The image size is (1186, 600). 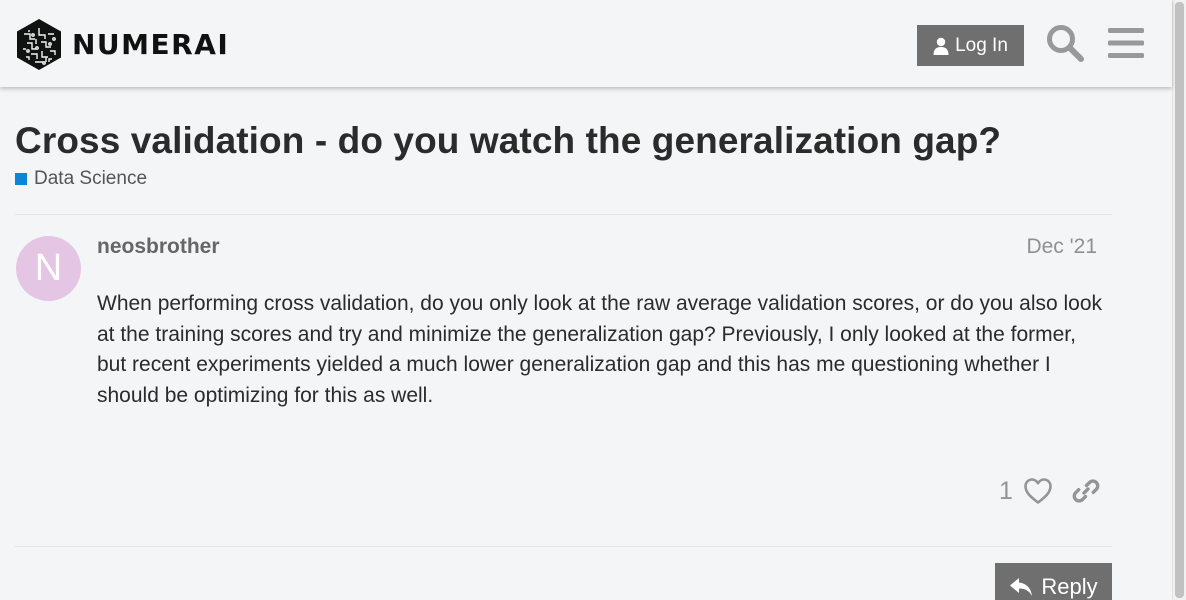 I want to click on numerai-logo: NUMERAI, so click(x=122, y=44).